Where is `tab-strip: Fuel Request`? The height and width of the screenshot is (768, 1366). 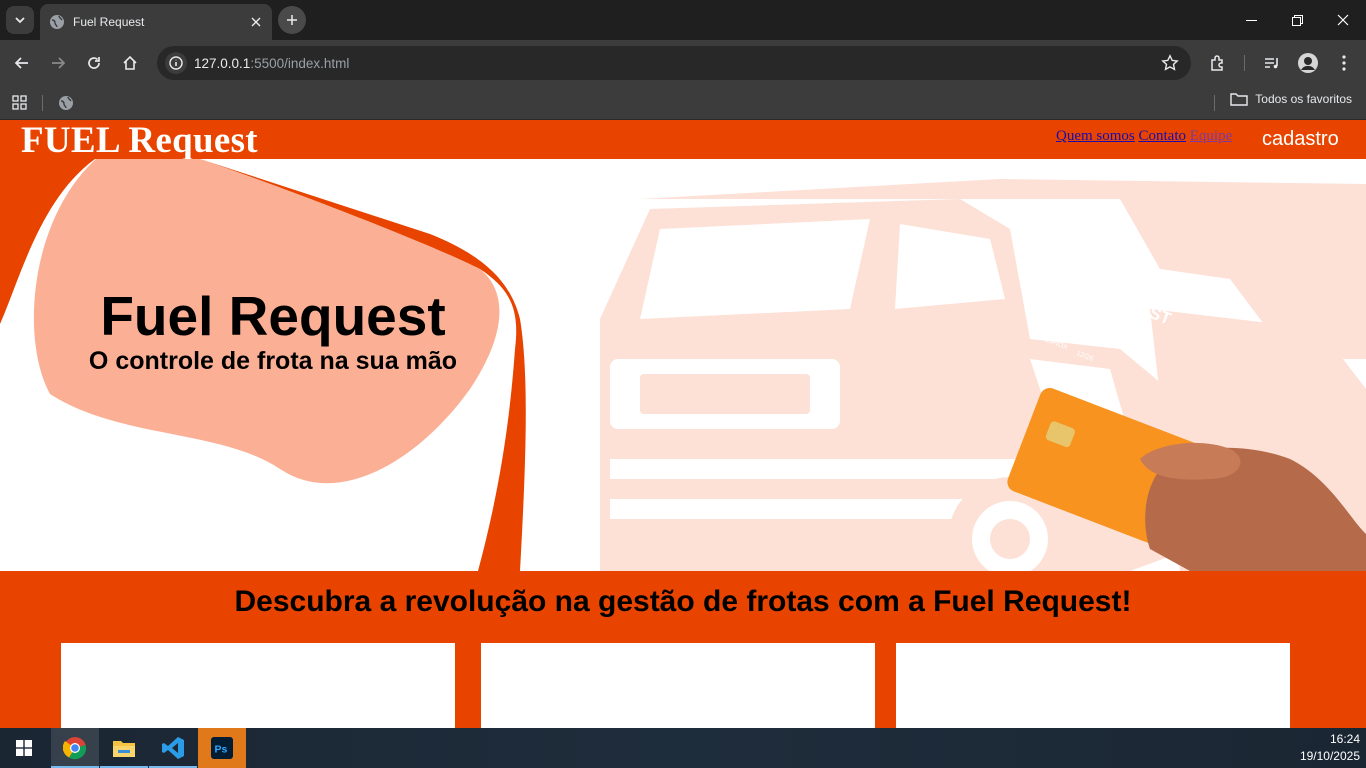
tab-strip: Fuel Request is located at coordinates (683, 20).